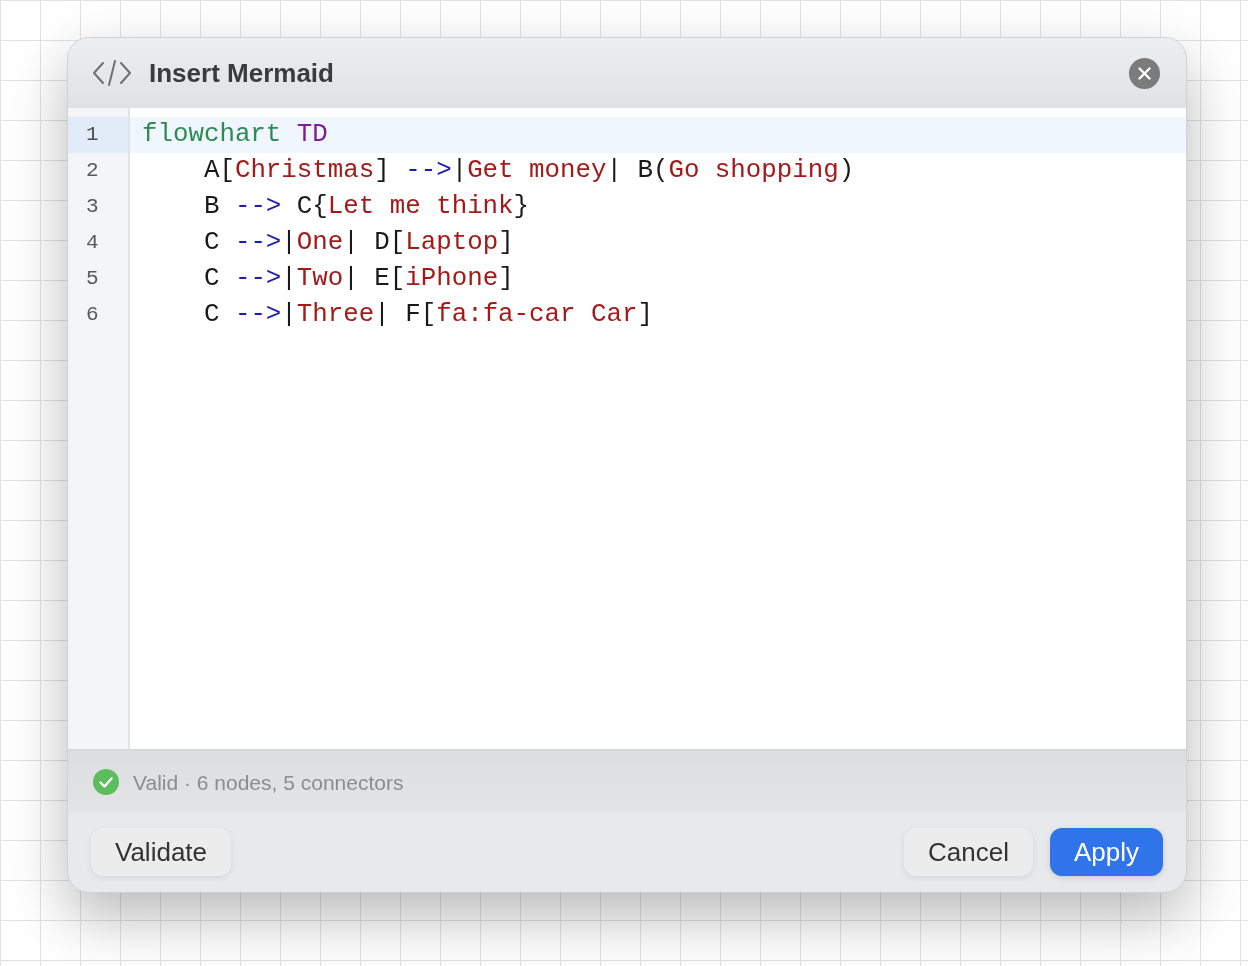 The height and width of the screenshot is (966, 1248). What do you see at coordinates (92, 207) in the screenshot?
I see `line-number: 3` at bounding box center [92, 207].